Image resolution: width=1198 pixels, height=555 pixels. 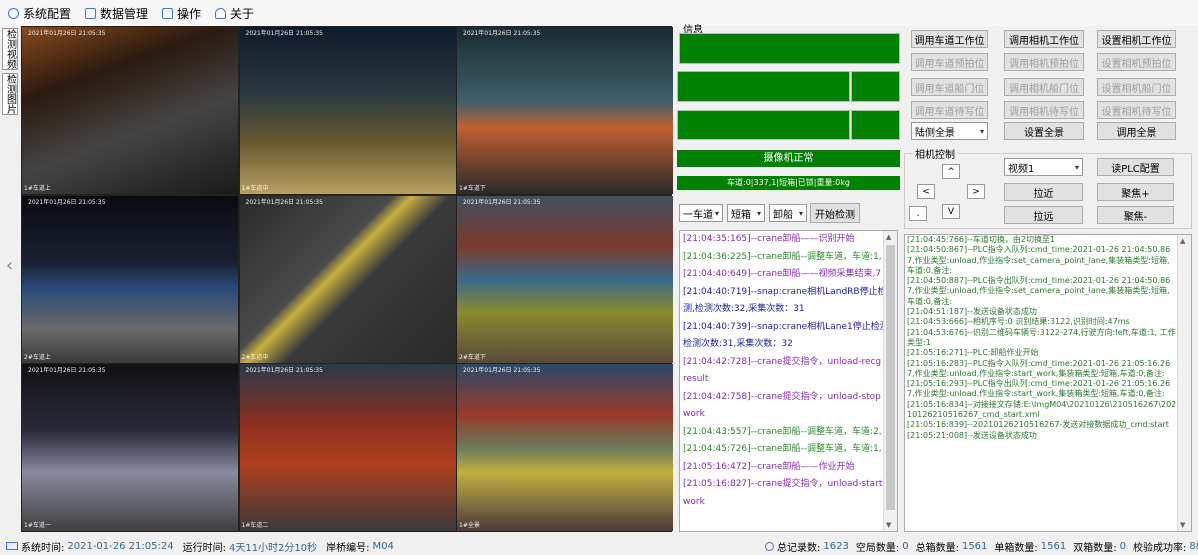 What do you see at coordinates (1043, 192) in the screenshot?
I see `zoom-in-button: 拉近` at bounding box center [1043, 192].